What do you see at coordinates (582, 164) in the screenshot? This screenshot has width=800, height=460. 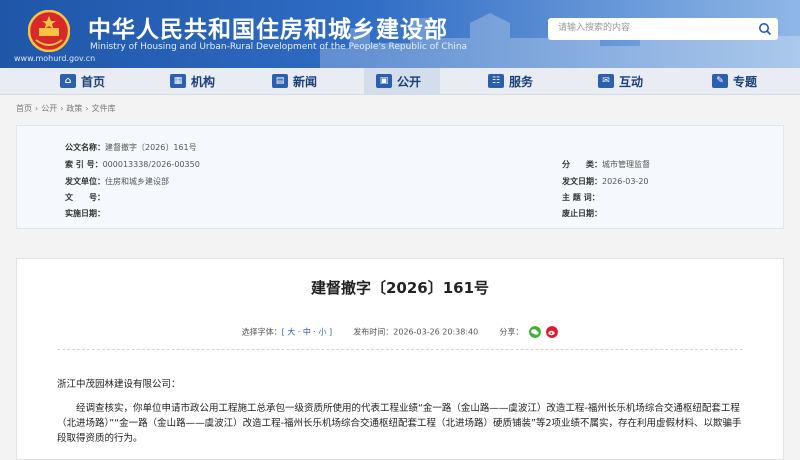 I see `category-label: 分 类：` at bounding box center [582, 164].